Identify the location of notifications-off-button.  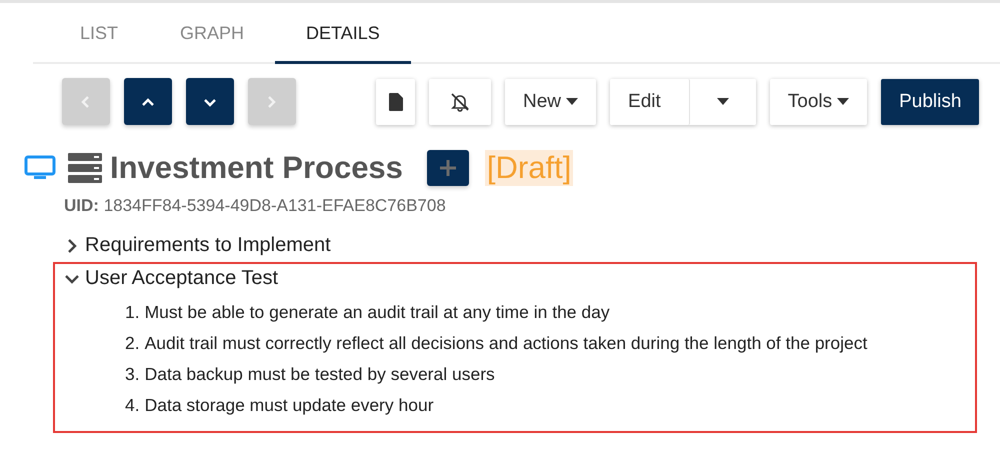
(460, 101).